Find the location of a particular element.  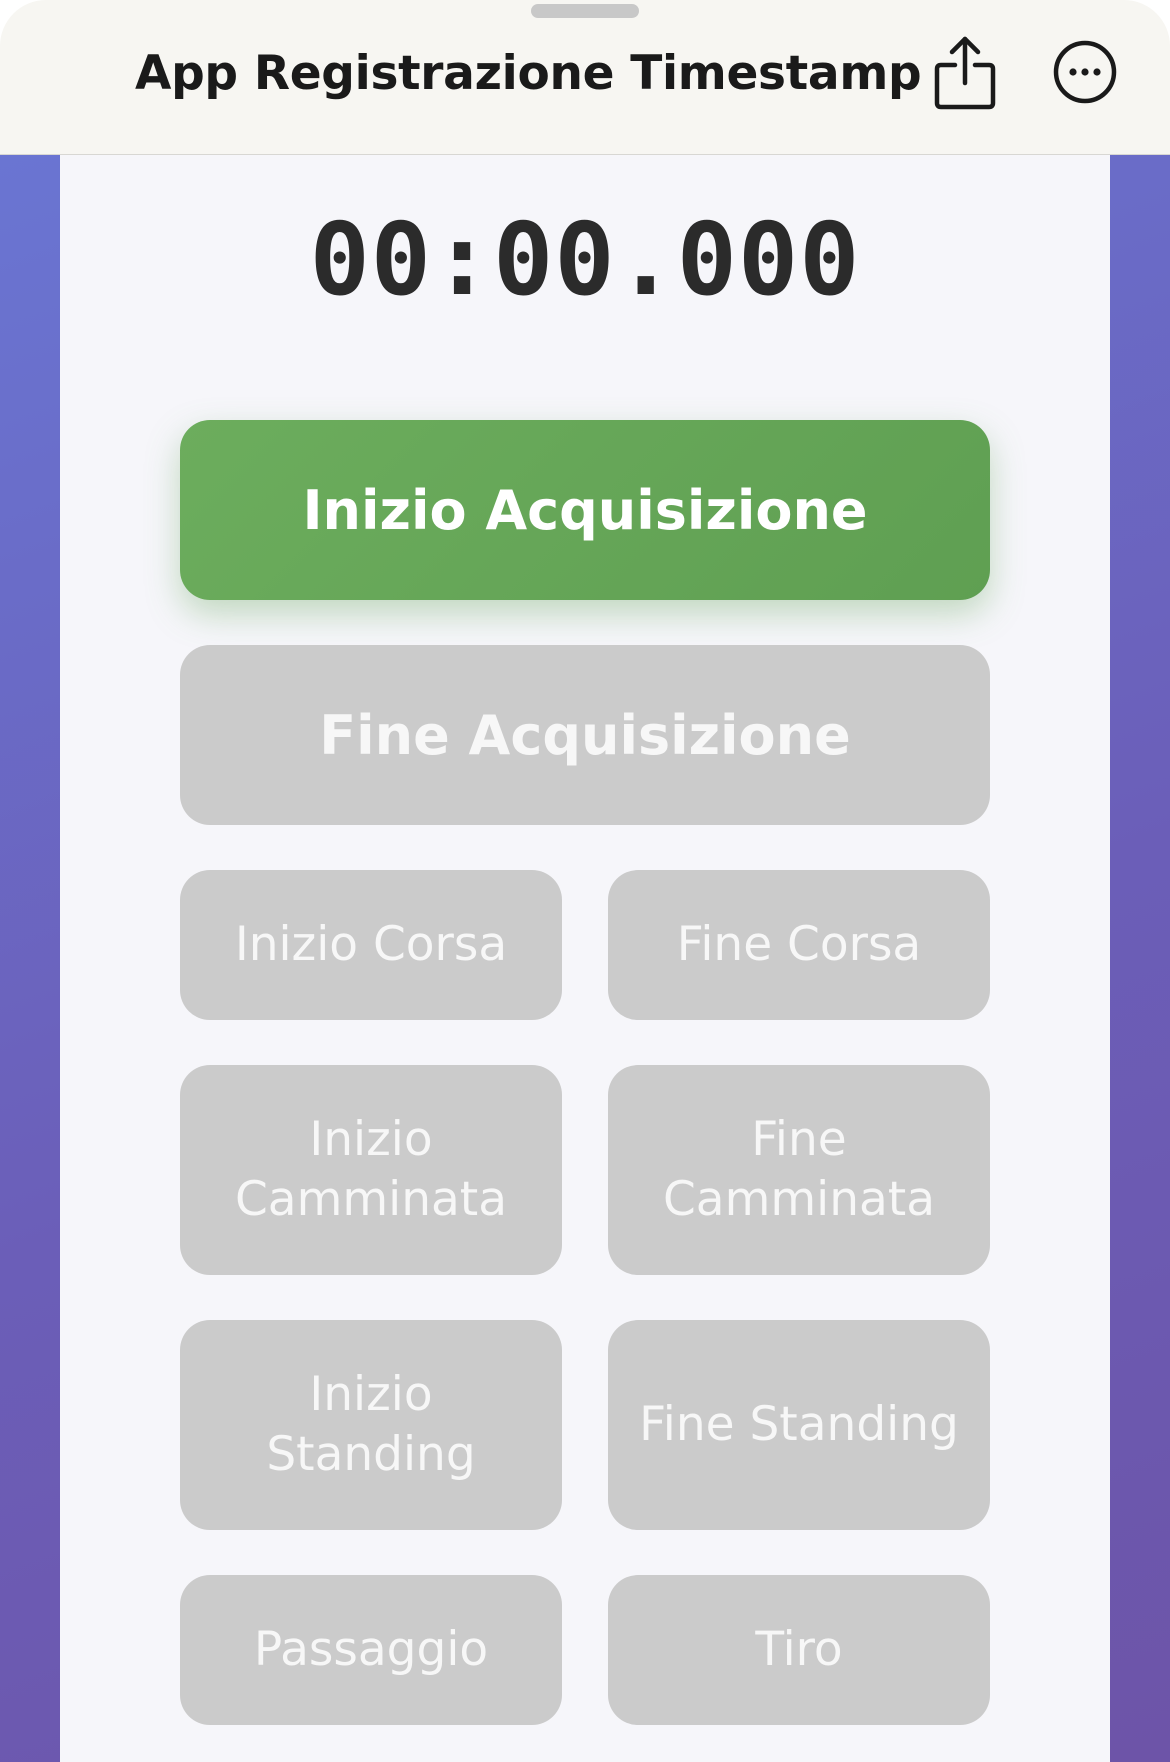

start-run-button: Inizio Corsa is located at coordinates (371, 945).